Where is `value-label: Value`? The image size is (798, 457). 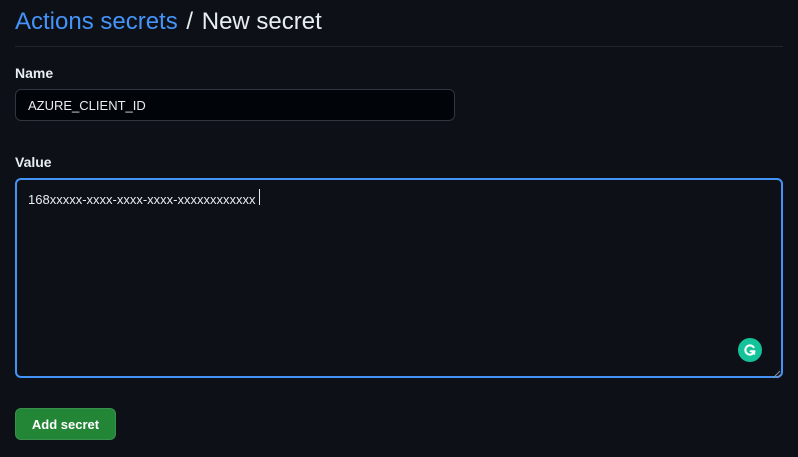 value-label: Value is located at coordinates (33, 162).